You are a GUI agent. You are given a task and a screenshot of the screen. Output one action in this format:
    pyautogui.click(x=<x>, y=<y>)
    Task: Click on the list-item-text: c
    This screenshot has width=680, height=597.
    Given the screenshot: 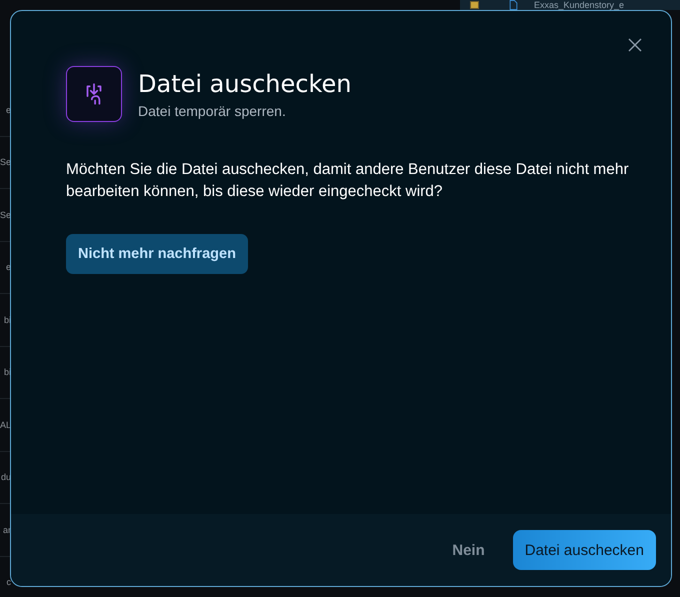 What is the action you would take?
    pyautogui.click(x=8, y=582)
    